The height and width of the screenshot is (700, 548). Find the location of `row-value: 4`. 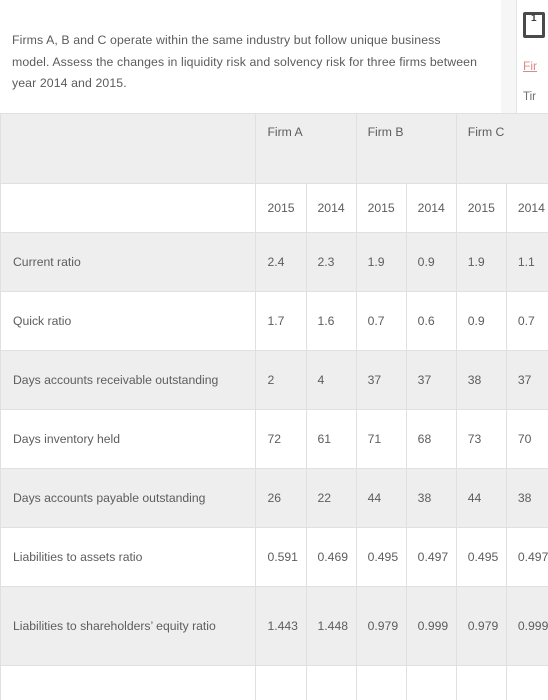

row-value: 4 is located at coordinates (331, 380).